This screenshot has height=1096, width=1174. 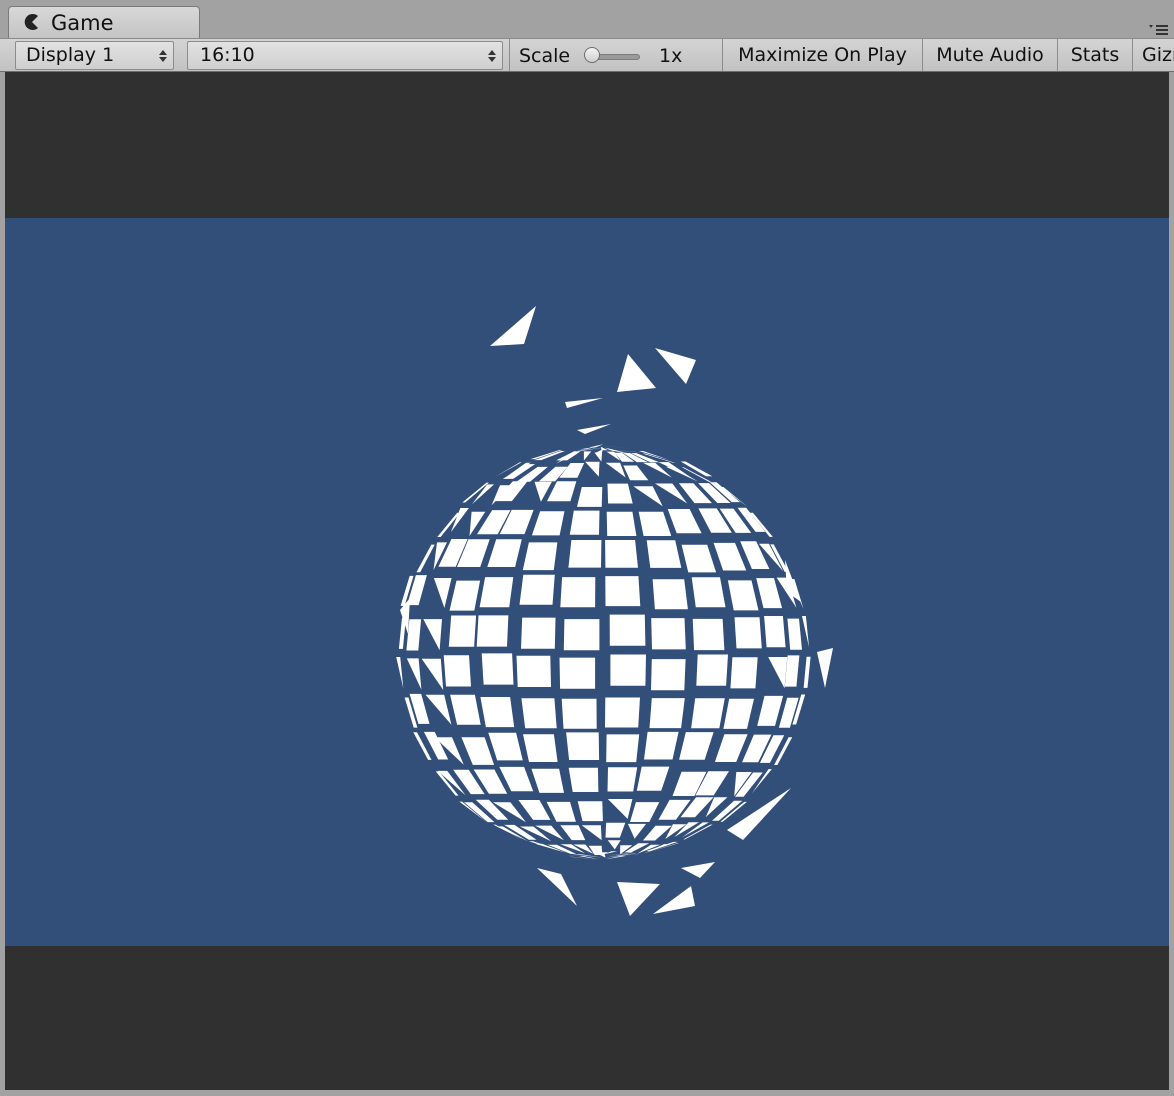 I want to click on scale-control: Scale 1x, so click(x=616, y=55).